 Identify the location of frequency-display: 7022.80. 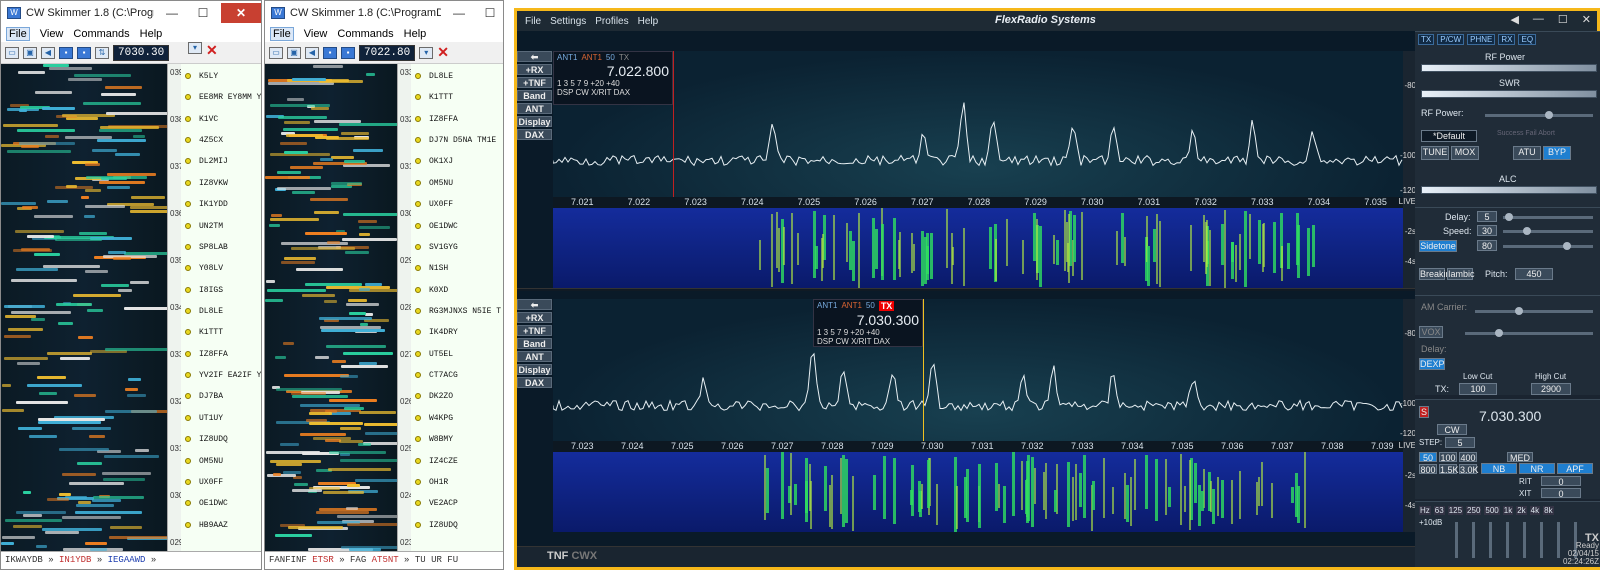
(387, 52).